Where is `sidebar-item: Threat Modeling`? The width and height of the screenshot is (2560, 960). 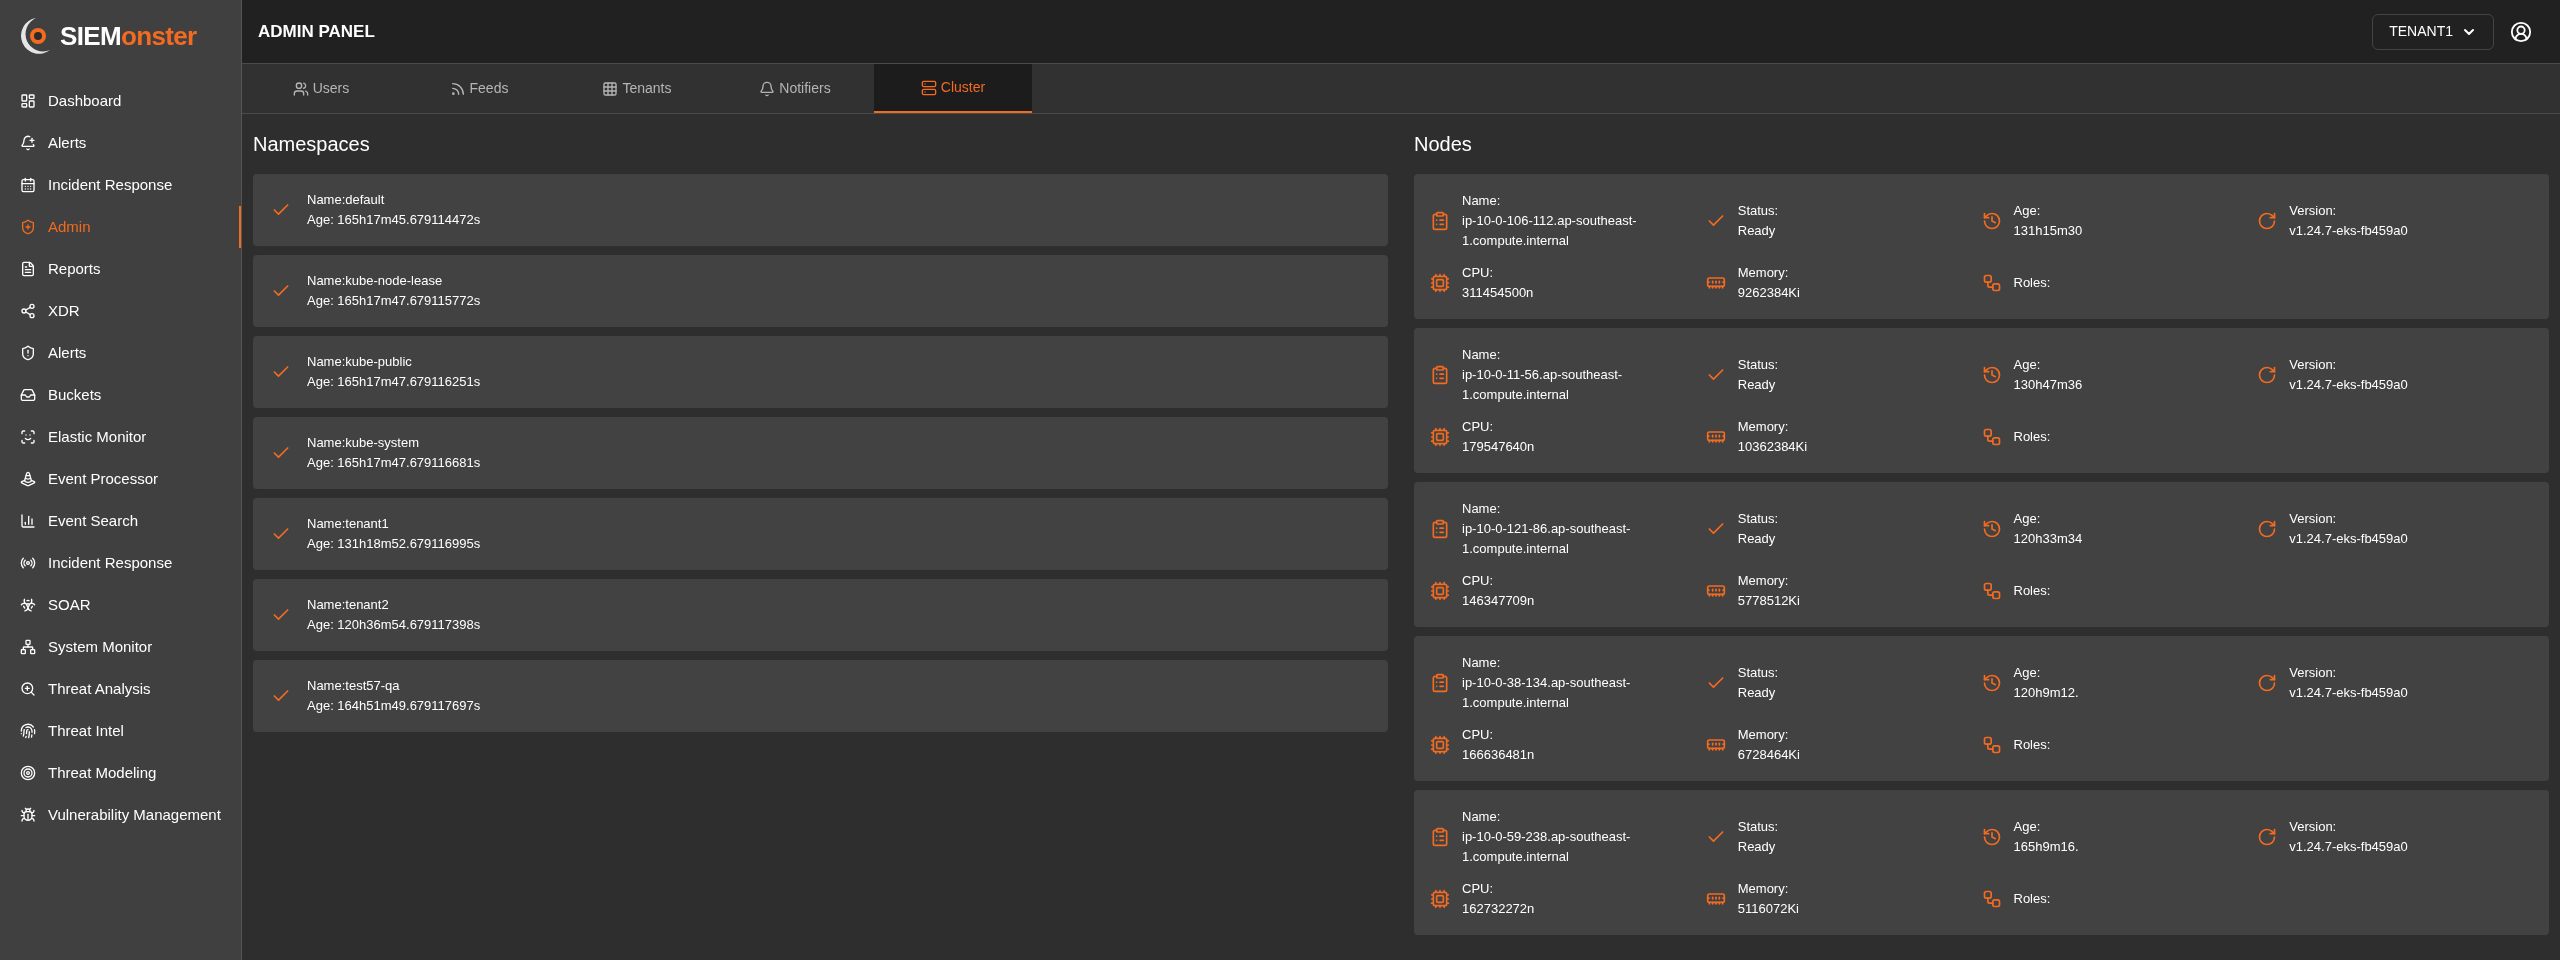 sidebar-item: Threat Modeling is located at coordinates (120, 773).